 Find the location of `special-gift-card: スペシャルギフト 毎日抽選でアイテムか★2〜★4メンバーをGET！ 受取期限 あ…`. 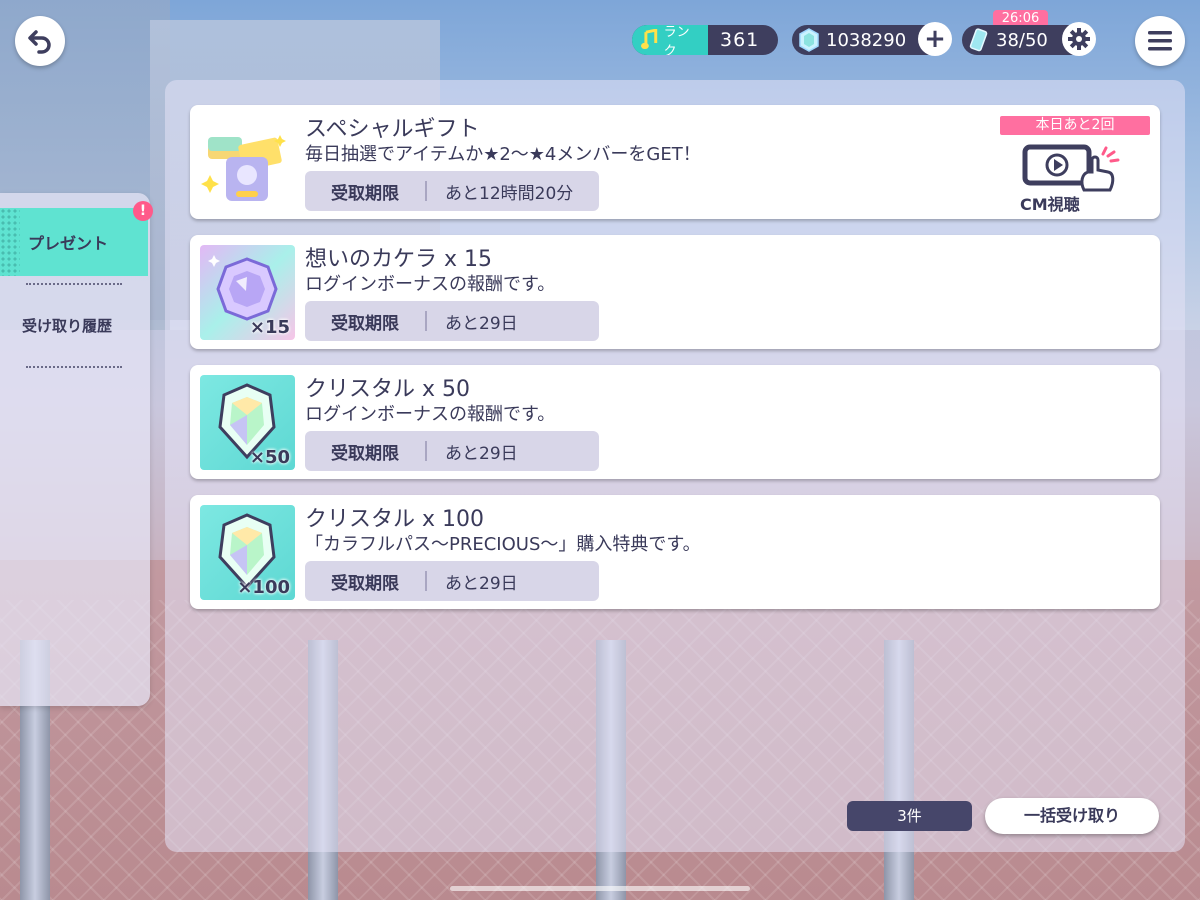

special-gift-card: スペシャルギフト 毎日抽選でアイテムか★2〜★4メンバーをGET！ 受取期限 あ… is located at coordinates (675, 162).